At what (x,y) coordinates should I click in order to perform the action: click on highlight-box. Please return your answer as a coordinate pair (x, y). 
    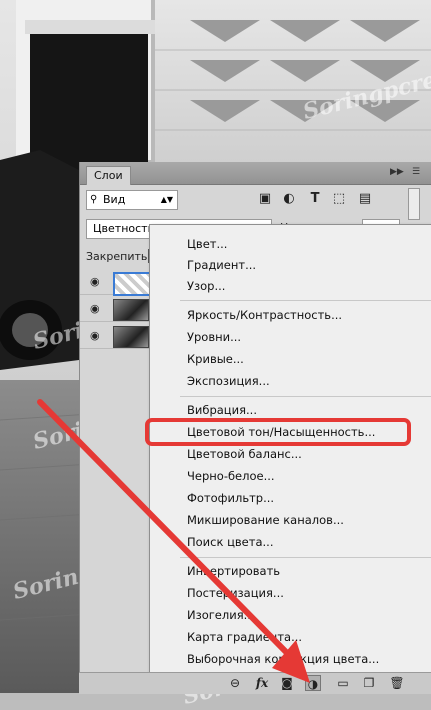
    Looking at the image, I should click on (278, 432).